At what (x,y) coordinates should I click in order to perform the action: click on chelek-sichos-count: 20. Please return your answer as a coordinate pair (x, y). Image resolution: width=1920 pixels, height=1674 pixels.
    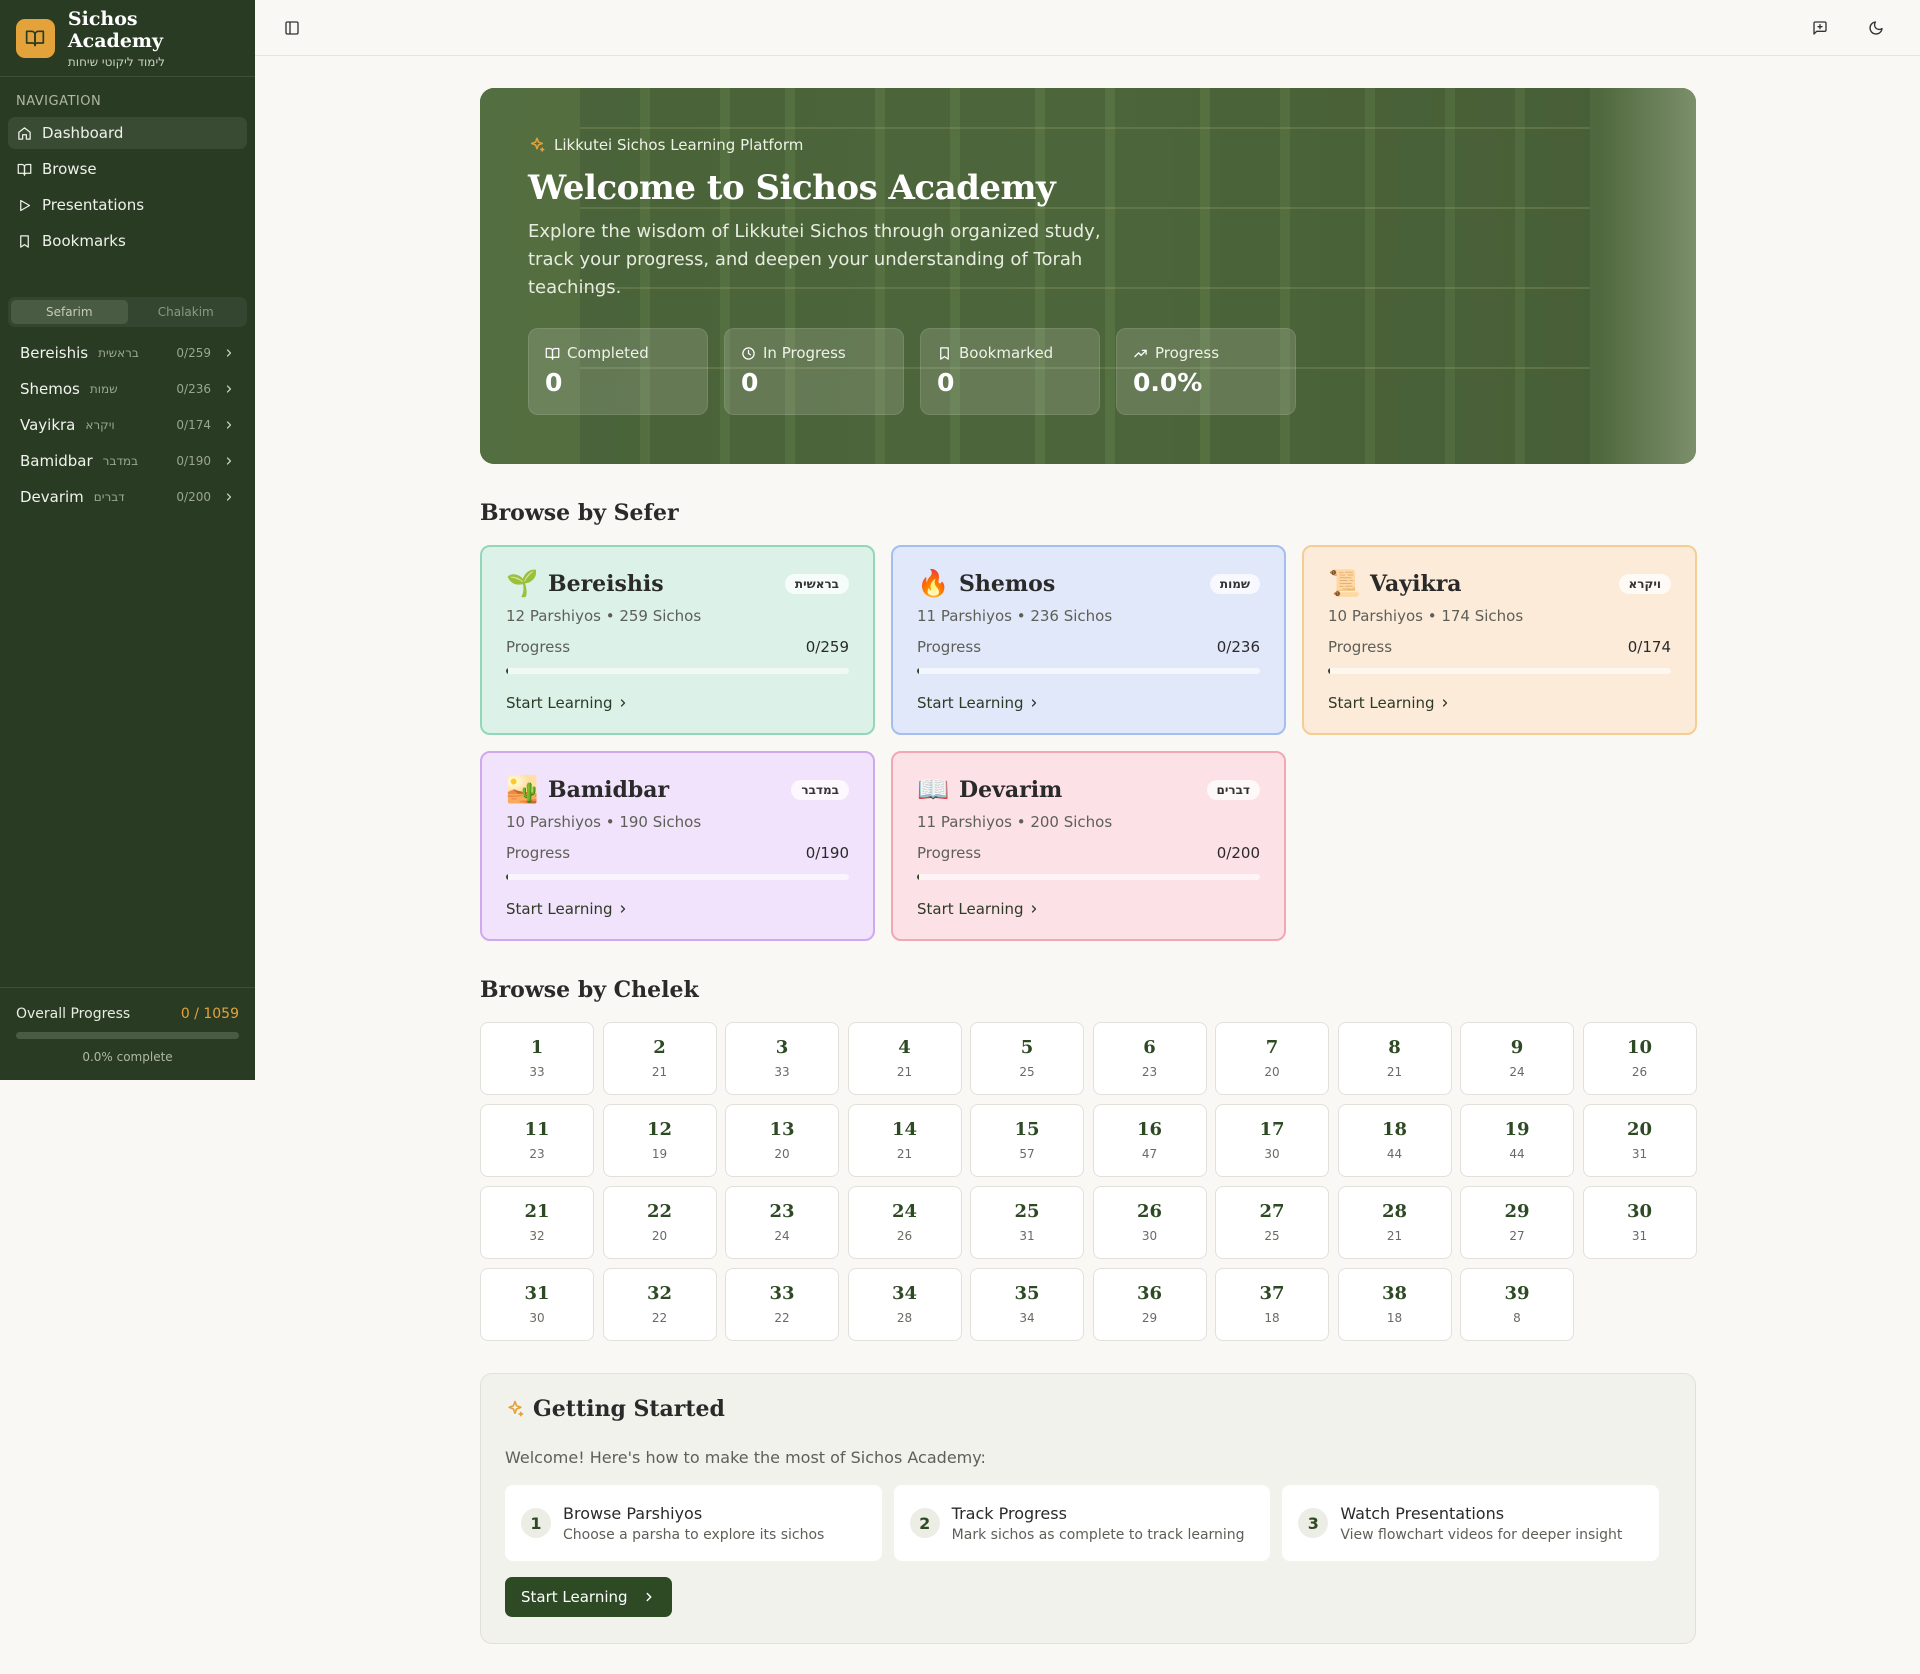
    Looking at the image, I should click on (782, 1154).